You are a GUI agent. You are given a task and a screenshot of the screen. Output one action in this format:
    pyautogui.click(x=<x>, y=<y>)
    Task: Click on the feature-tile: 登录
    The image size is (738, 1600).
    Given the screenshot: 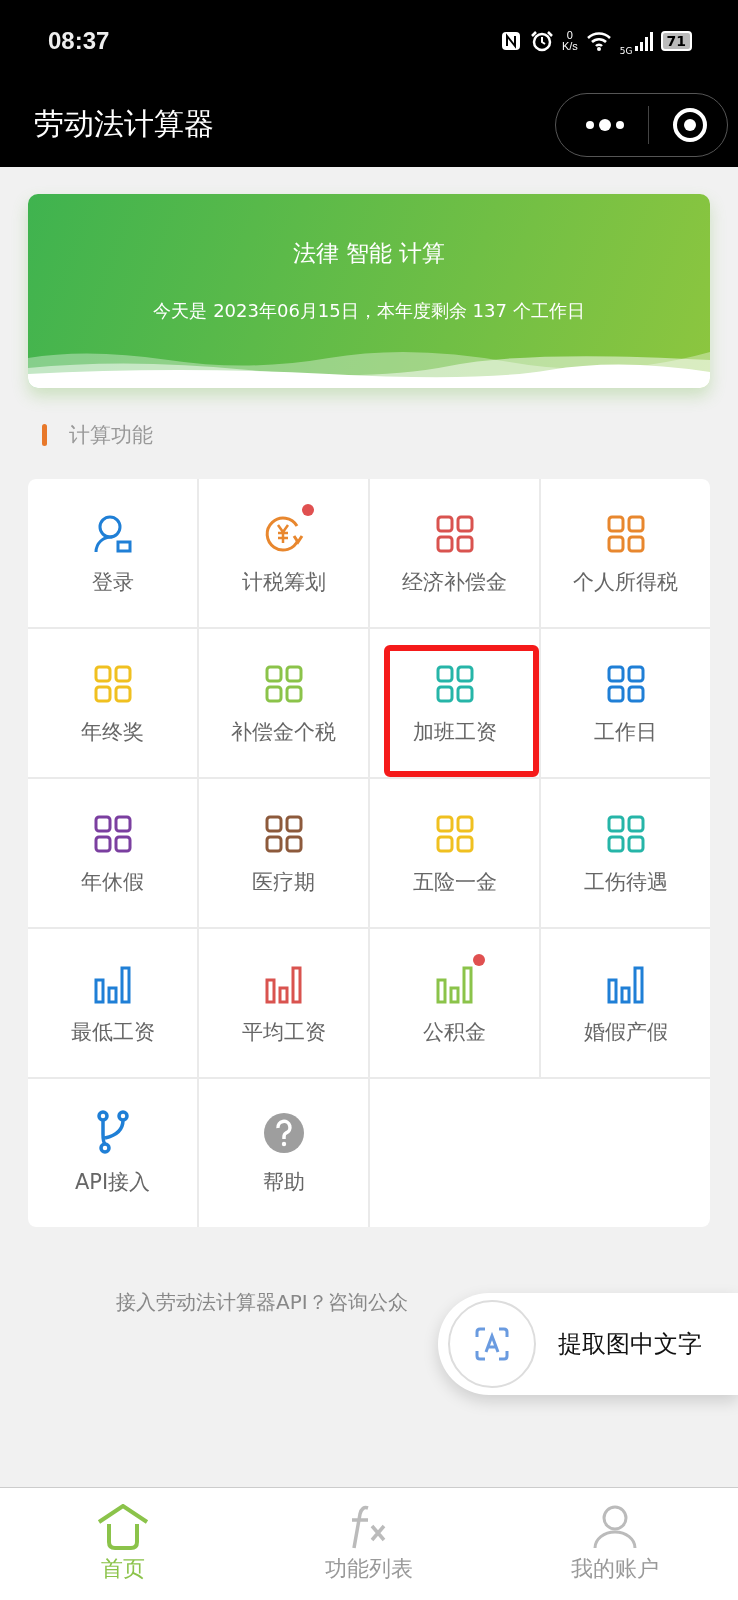 What is the action you would take?
    pyautogui.click(x=112, y=553)
    